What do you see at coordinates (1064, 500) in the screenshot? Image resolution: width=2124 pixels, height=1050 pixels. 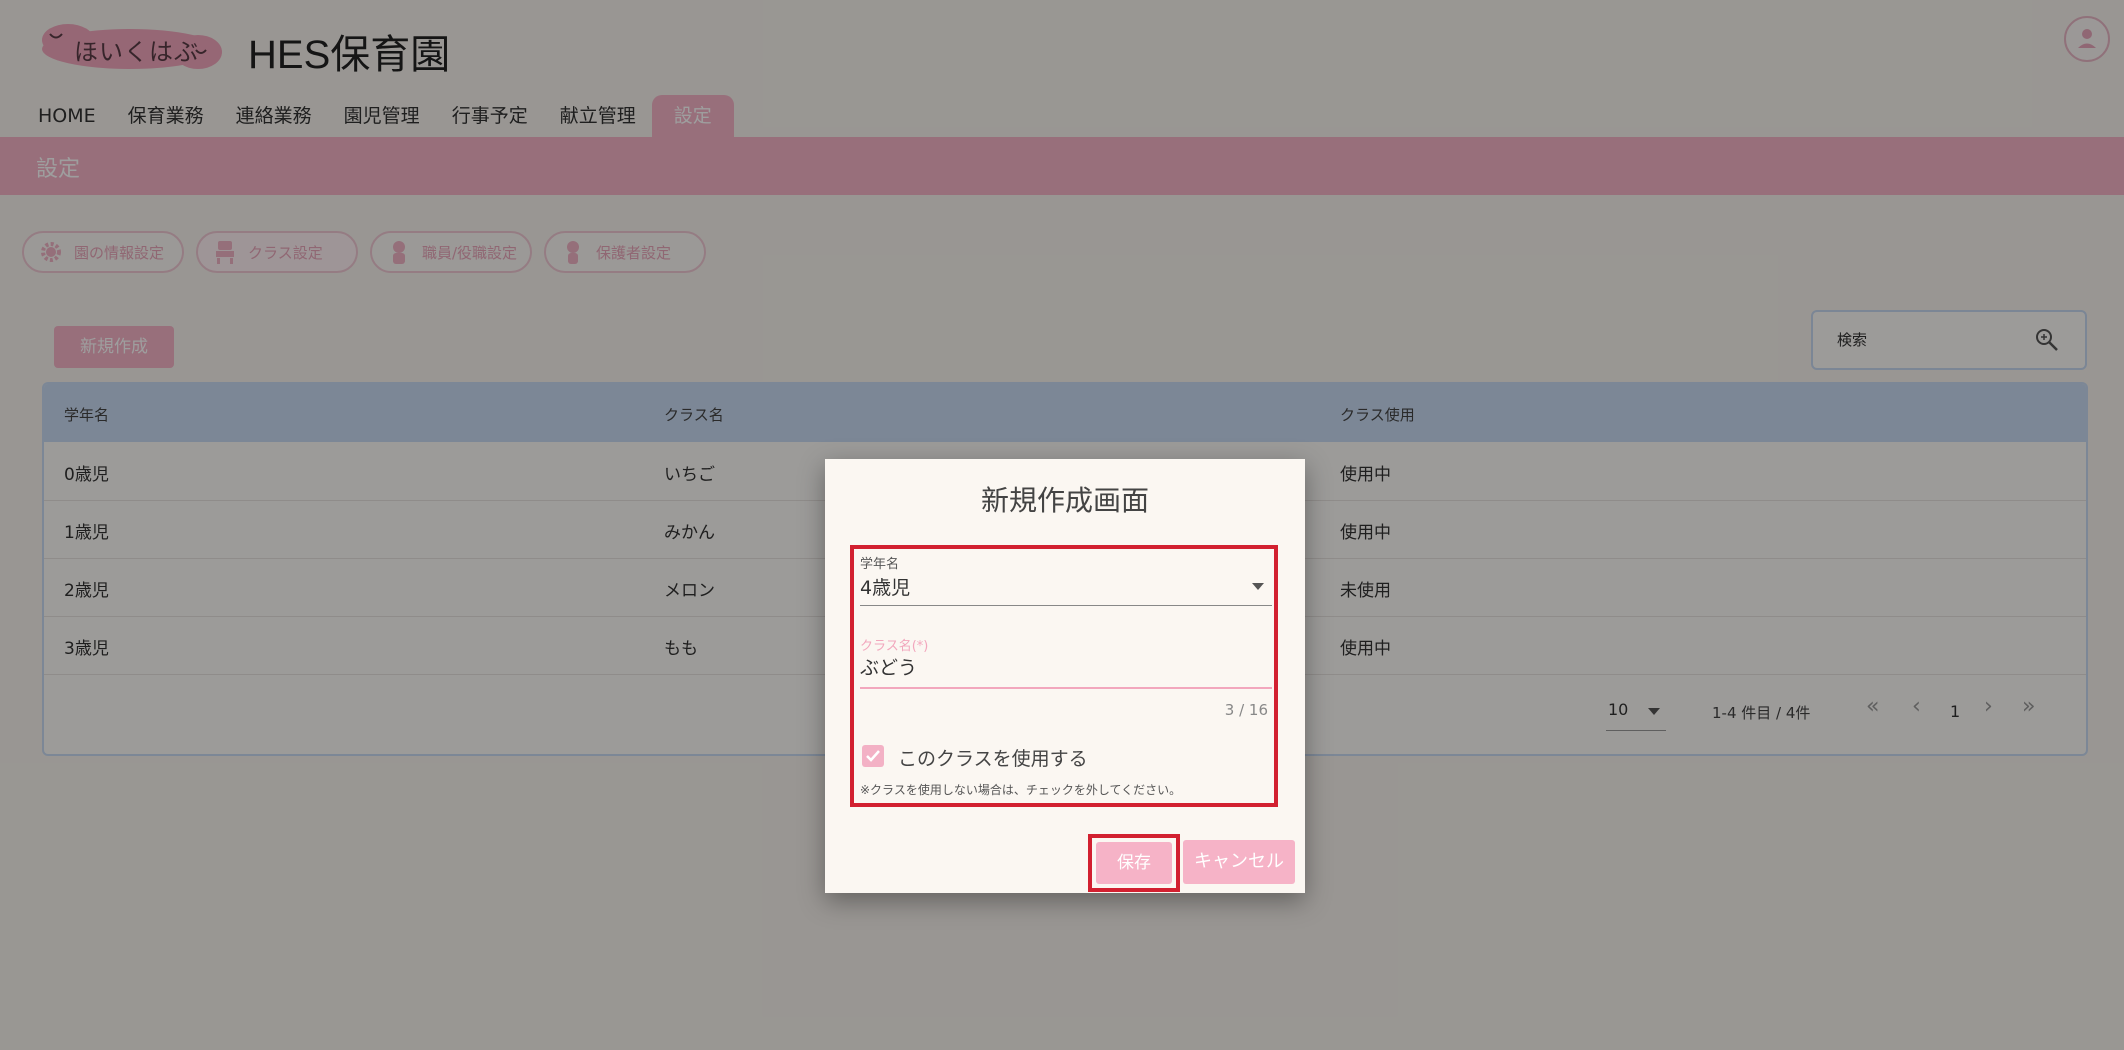 I see `dialog-title: 新規作成画面` at bounding box center [1064, 500].